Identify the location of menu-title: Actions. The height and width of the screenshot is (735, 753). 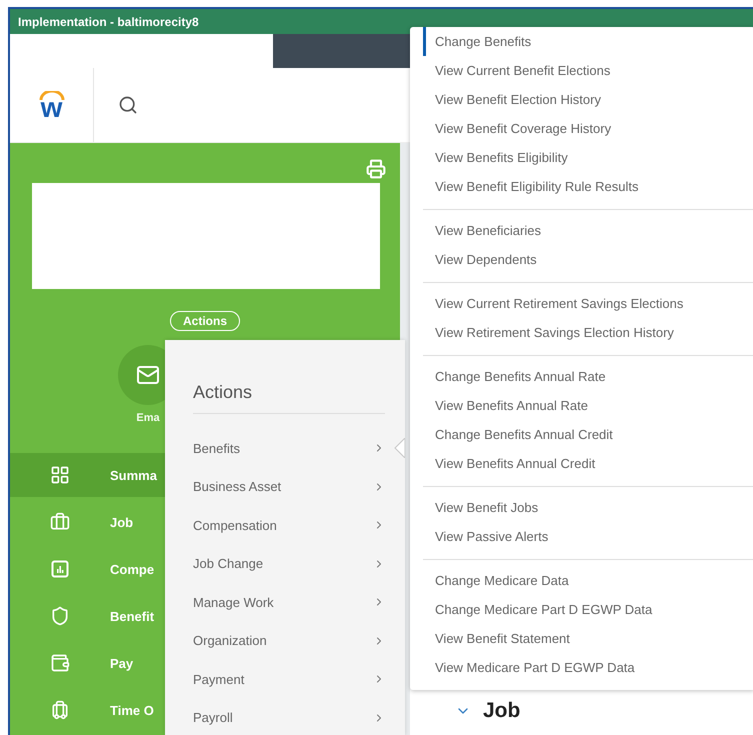
(289, 377).